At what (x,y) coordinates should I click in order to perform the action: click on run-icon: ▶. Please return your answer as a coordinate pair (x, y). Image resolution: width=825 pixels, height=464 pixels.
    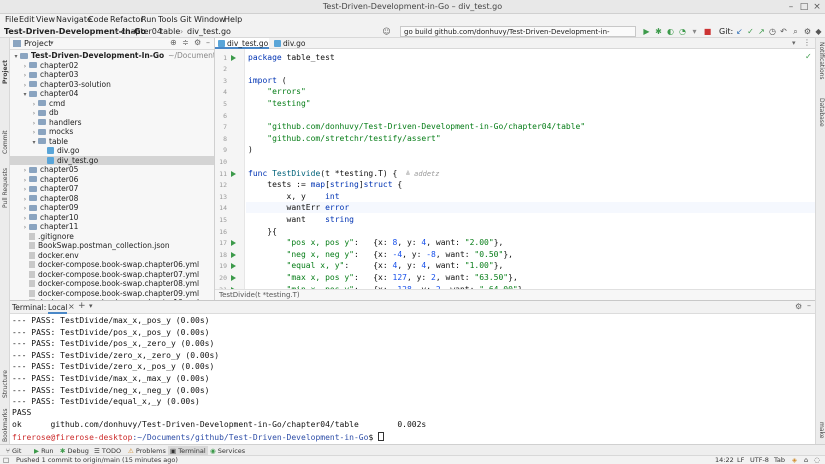
    Looking at the image, I should click on (646, 31).